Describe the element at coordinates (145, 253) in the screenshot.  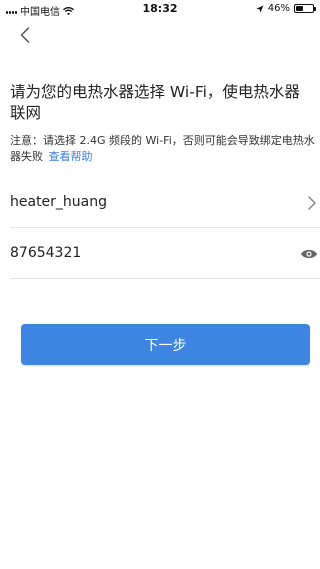
I see `wifi-password-input` at that location.